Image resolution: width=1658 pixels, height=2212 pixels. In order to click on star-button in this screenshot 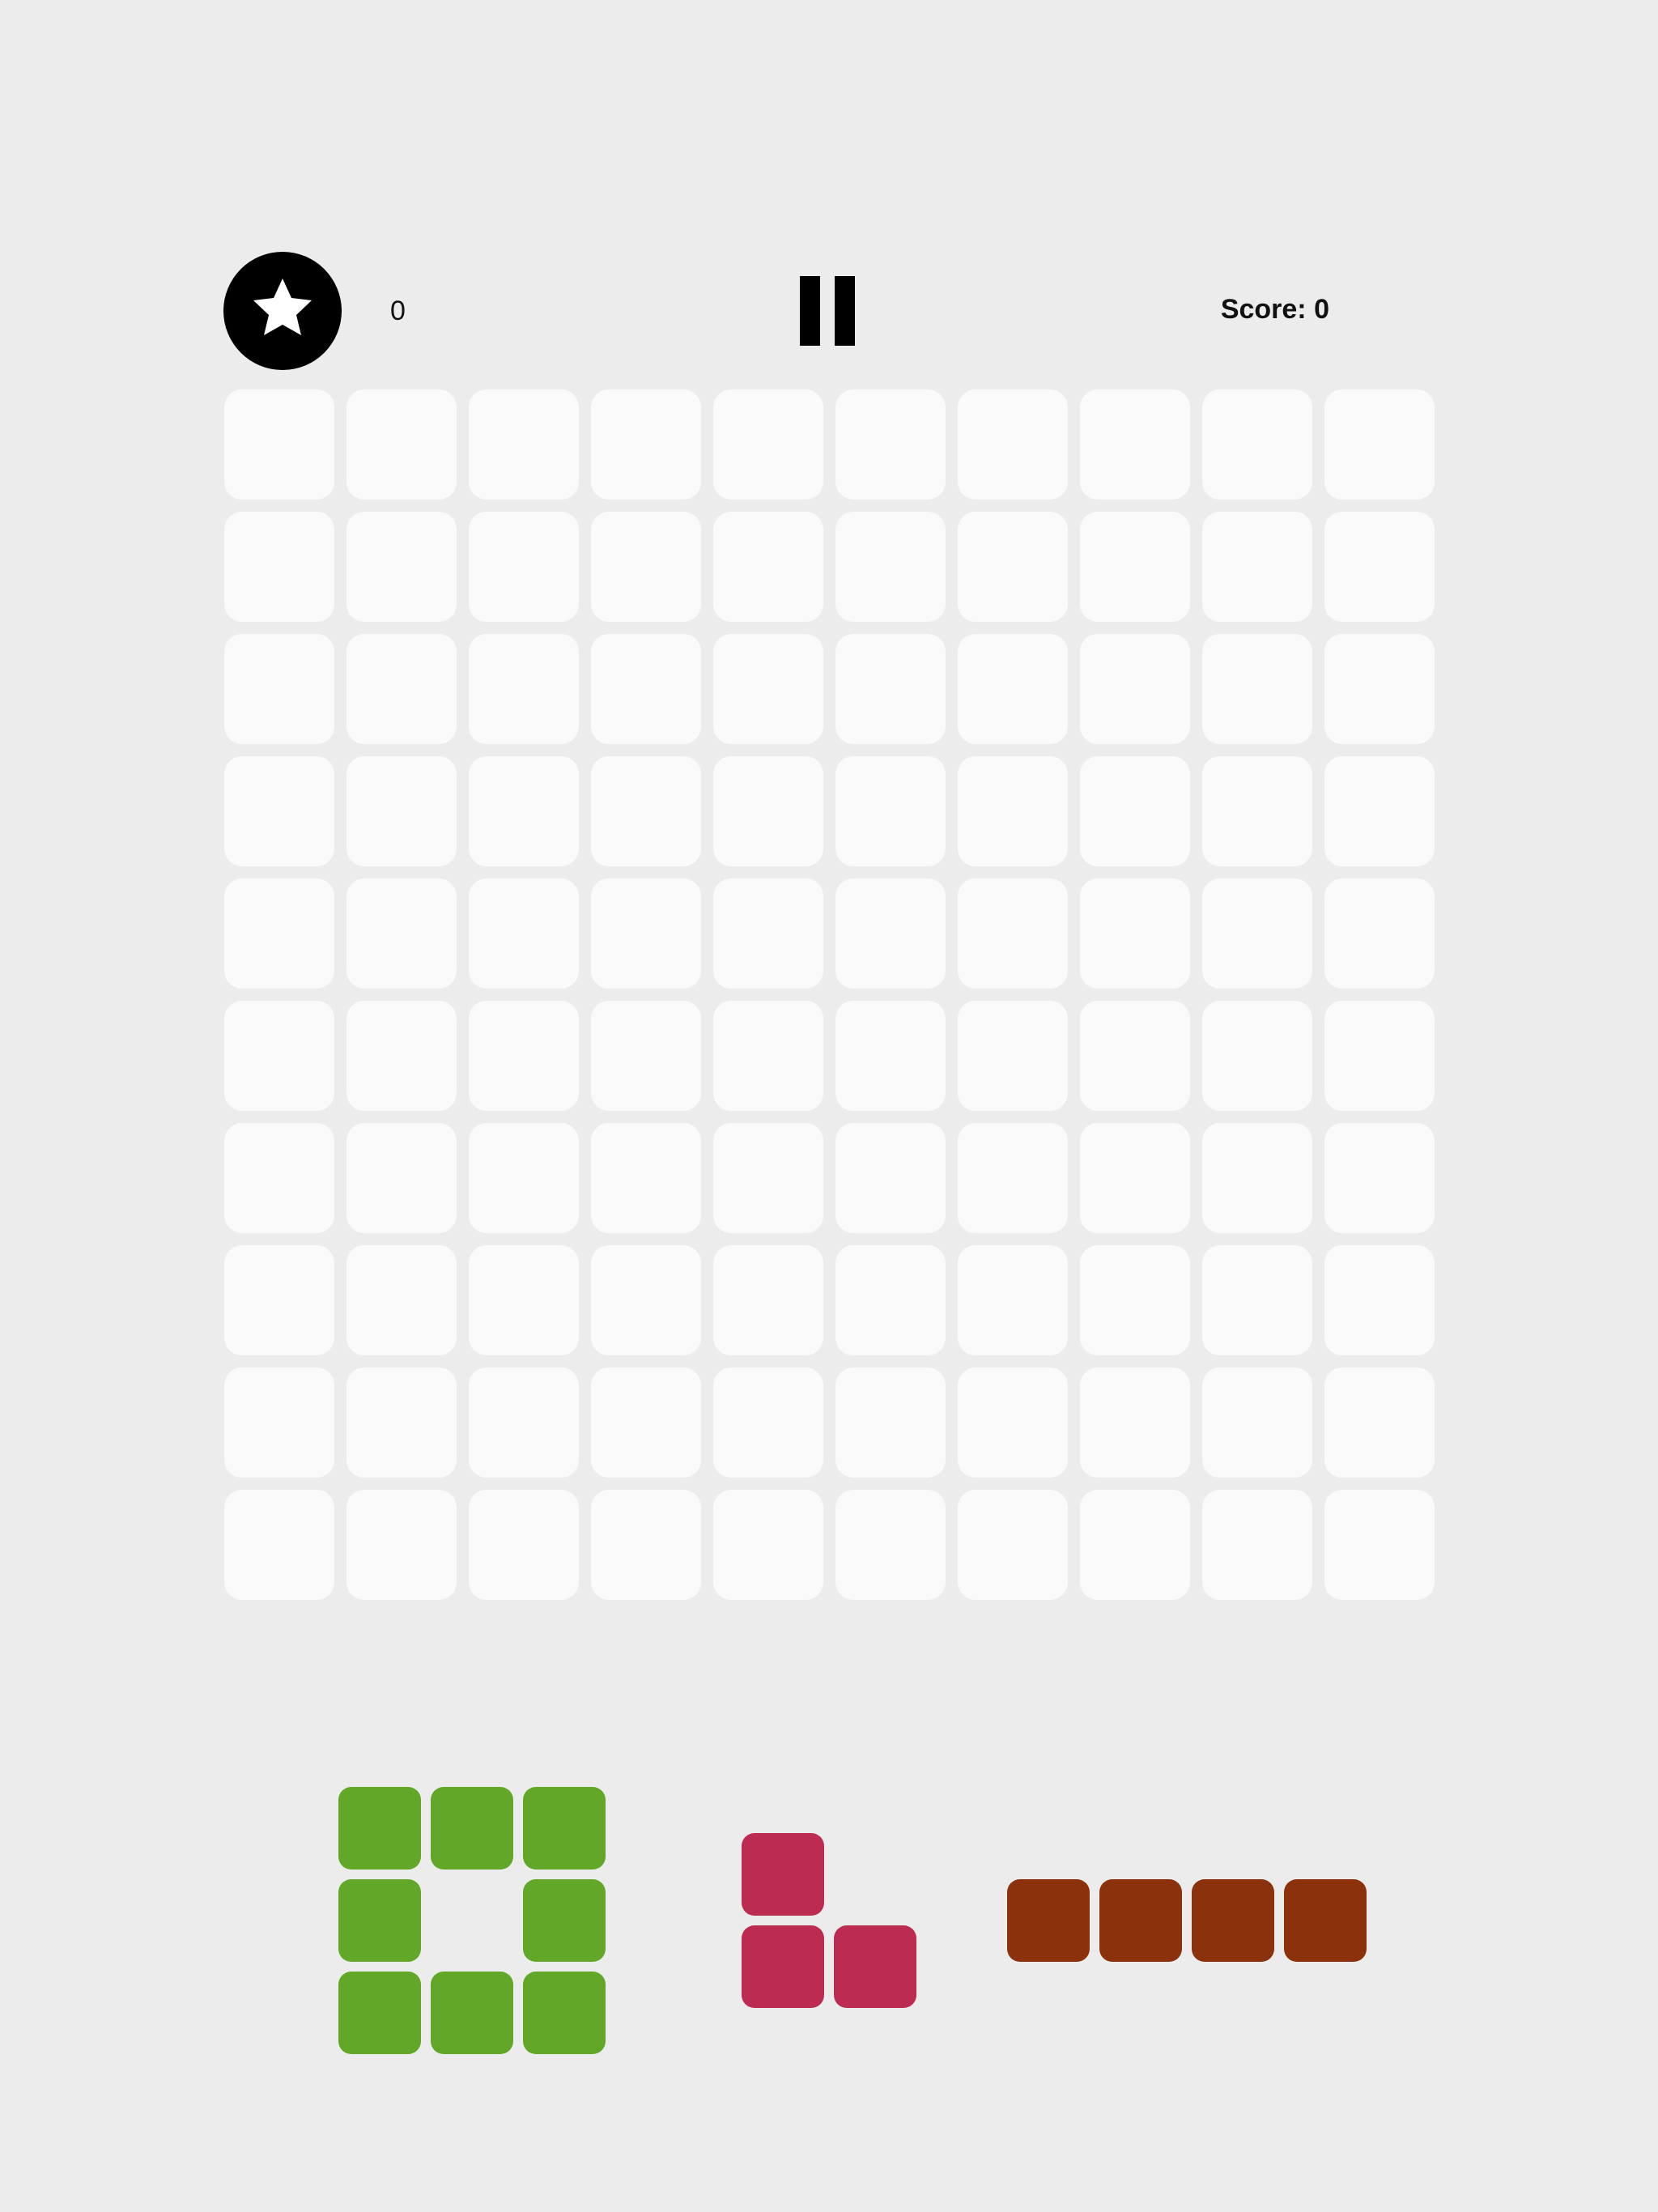, I will do `click(282, 311)`.